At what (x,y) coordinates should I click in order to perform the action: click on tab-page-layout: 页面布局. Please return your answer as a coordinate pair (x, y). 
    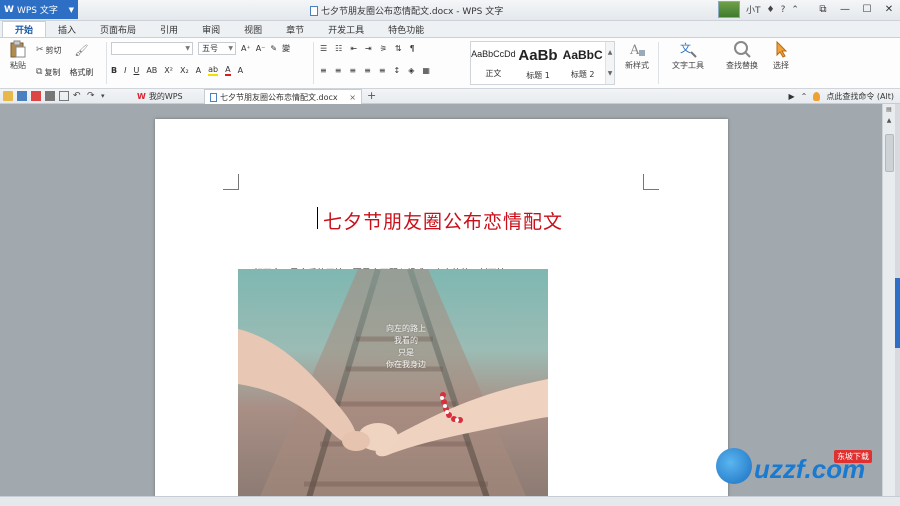
    Looking at the image, I should click on (118, 29).